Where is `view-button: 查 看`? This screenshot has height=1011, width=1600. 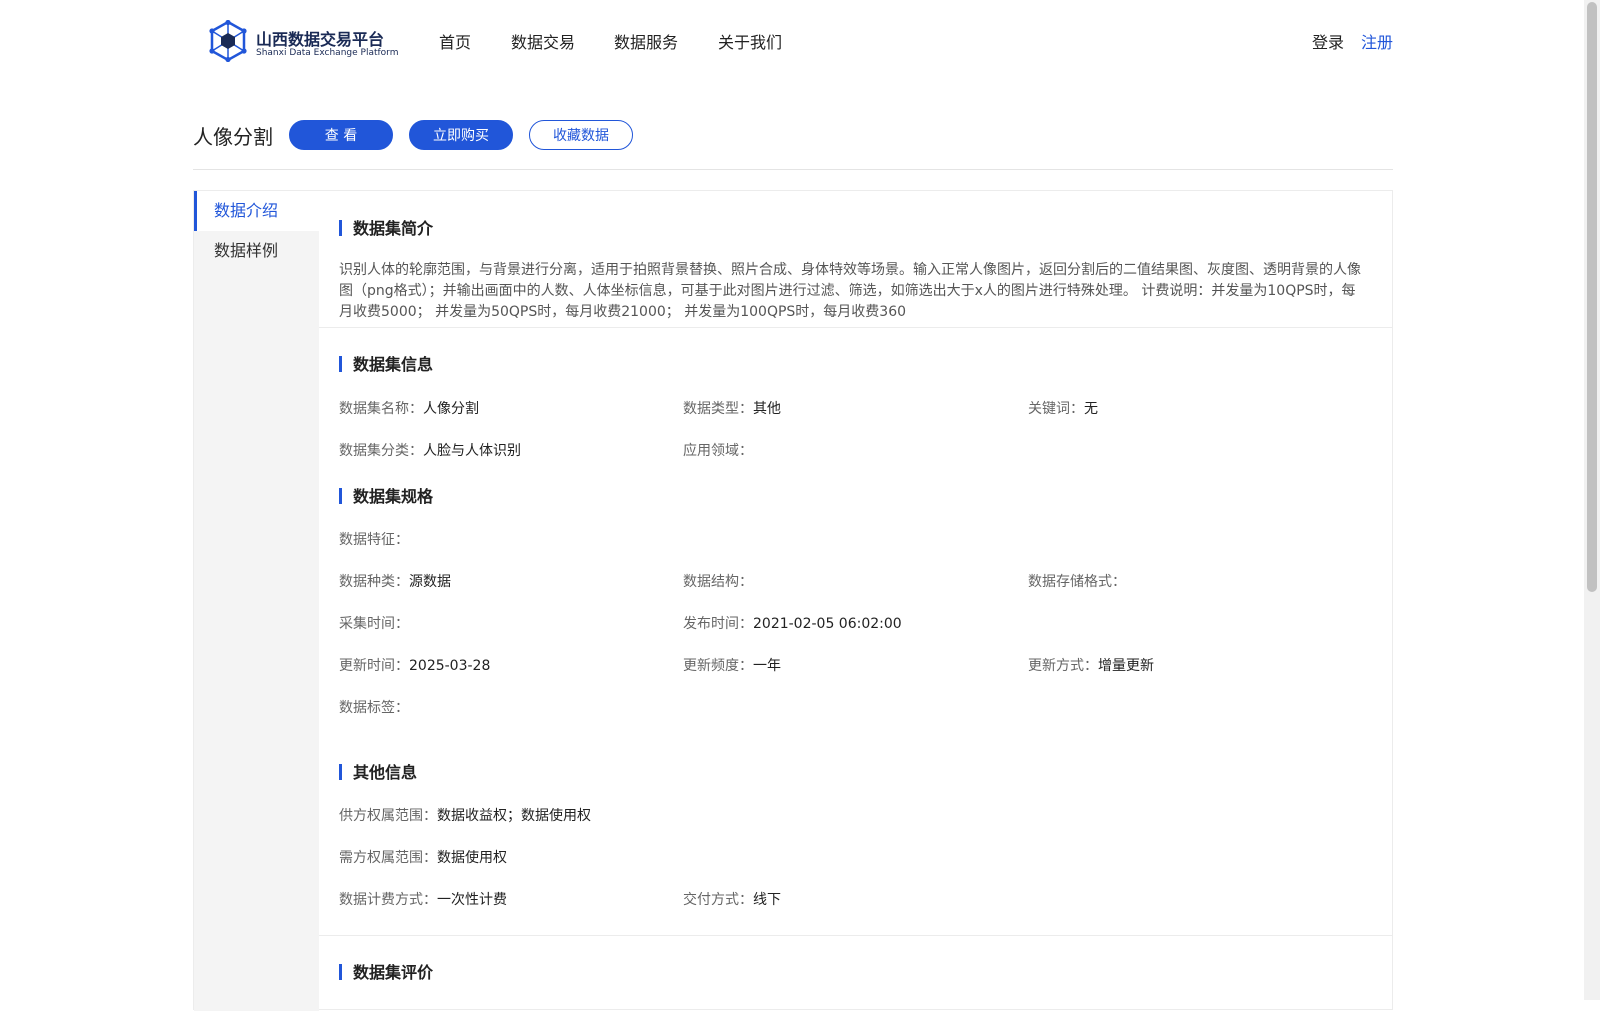
view-button: 查 看 is located at coordinates (341, 135).